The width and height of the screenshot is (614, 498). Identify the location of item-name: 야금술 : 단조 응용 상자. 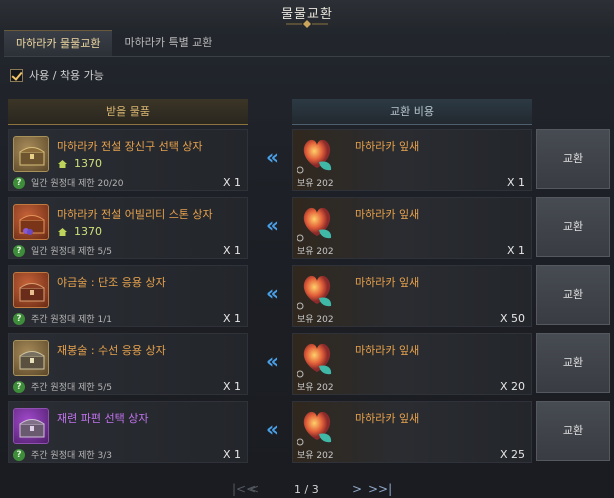
(111, 282).